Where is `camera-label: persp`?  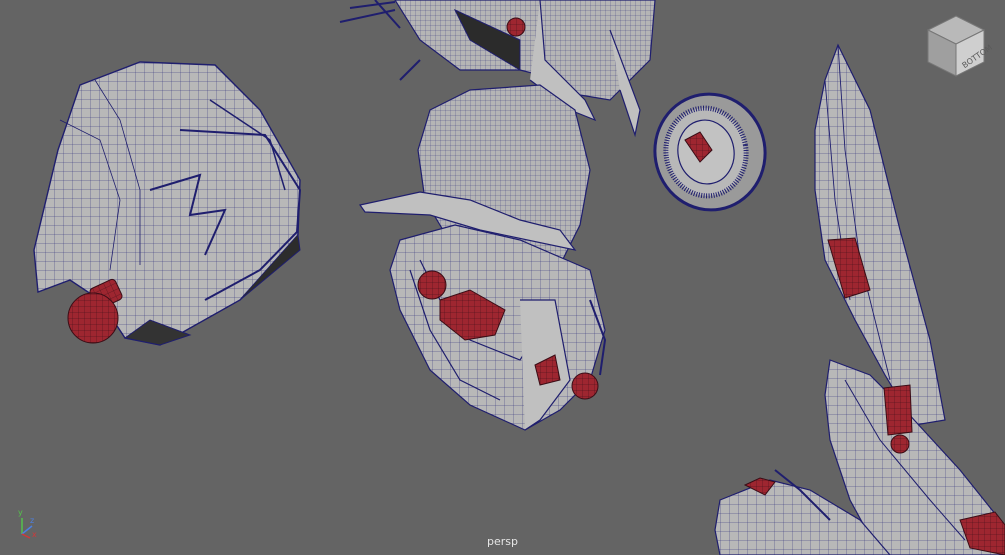 camera-label: persp is located at coordinates (502, 541).